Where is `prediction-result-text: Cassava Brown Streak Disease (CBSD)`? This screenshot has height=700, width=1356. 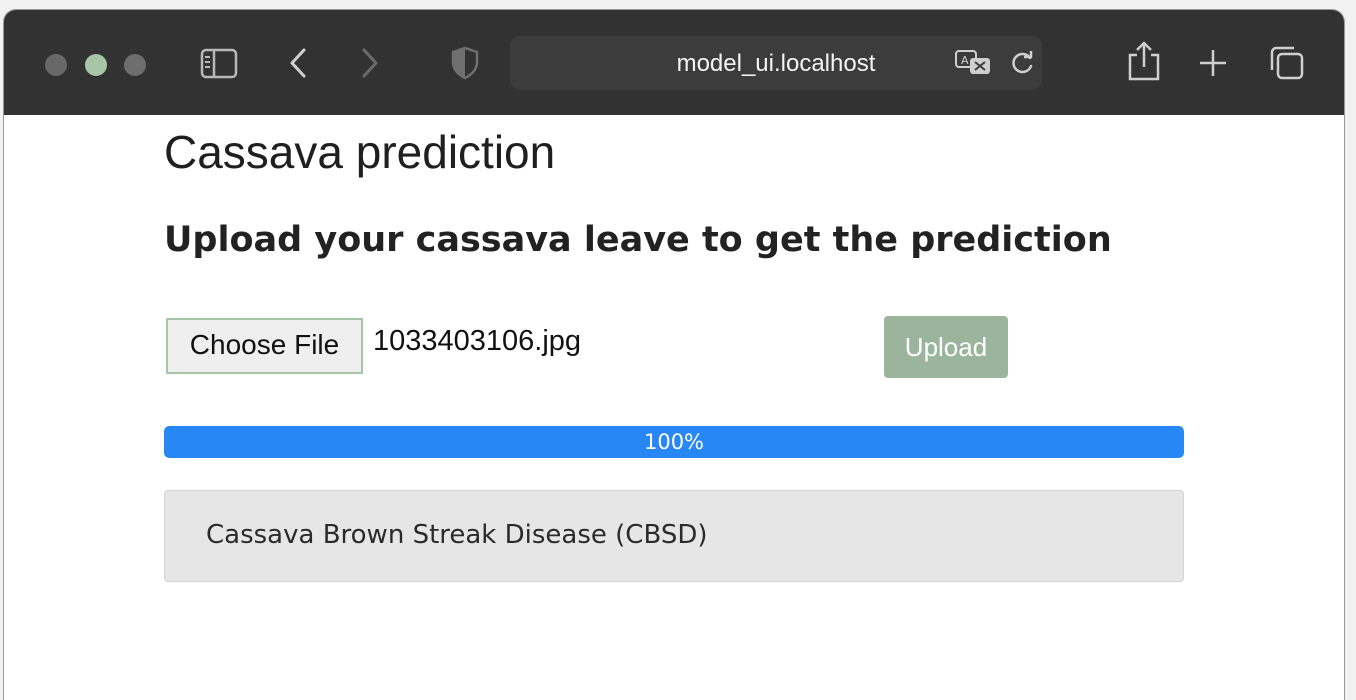 prediction-result-text: Cassava Brown Streak Disease (CBSD) is located at coordinates (457, 535).